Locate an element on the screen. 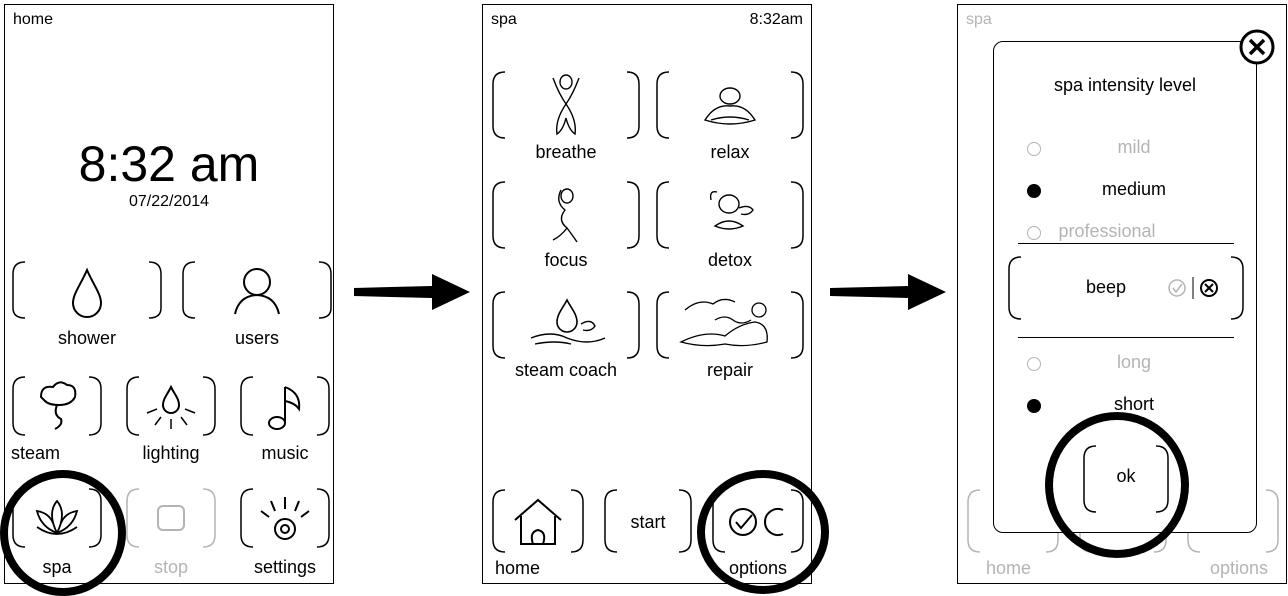  close-icon is located at coordinates (1257, 47).